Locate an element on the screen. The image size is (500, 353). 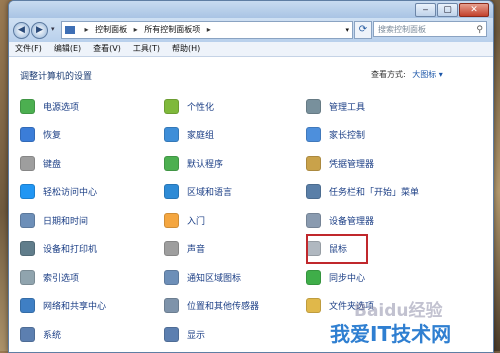
location-sensors-icon is located at coordinates (171, 305).